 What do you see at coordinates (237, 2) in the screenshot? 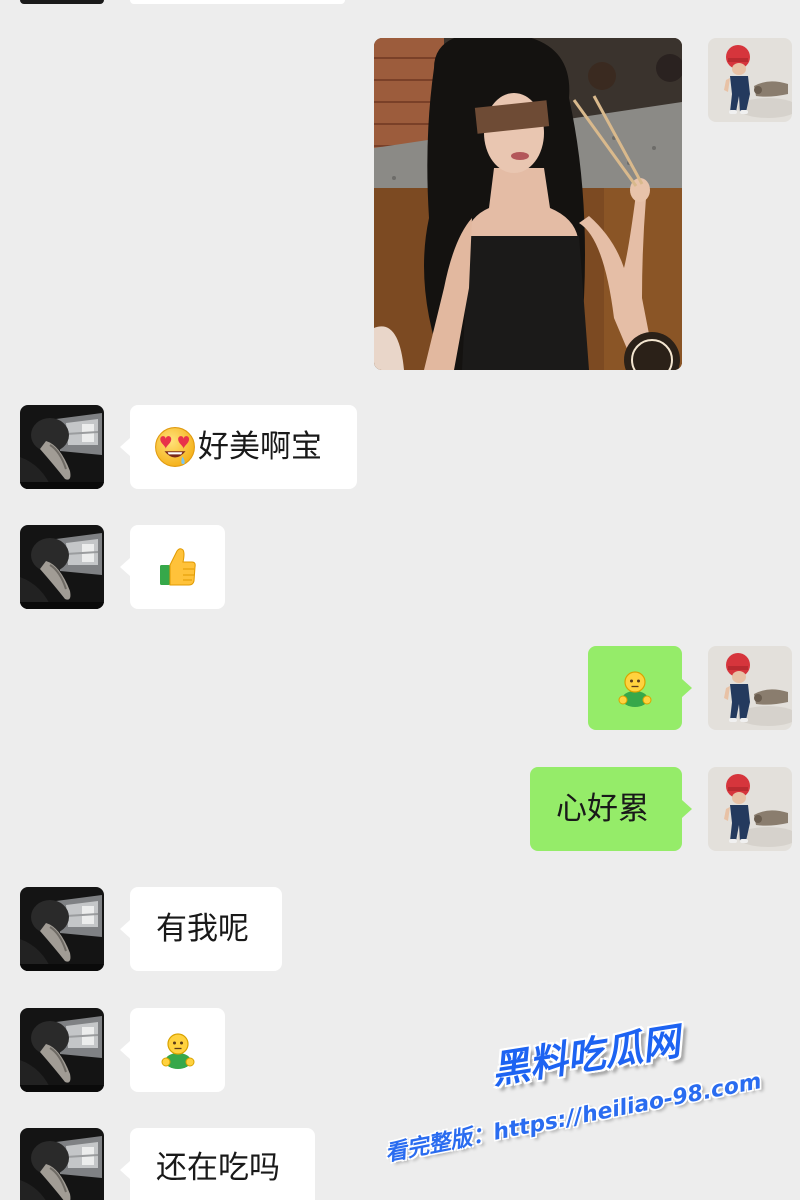
I see `message-bubble-partial` at bounding box center [237, 2].